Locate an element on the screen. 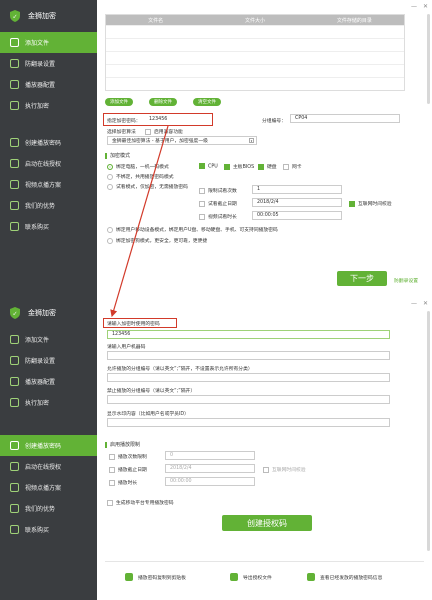 Image resolution: width=432 pixels, height=600 pixels. radio-icon is located at coordinates (110, 186).